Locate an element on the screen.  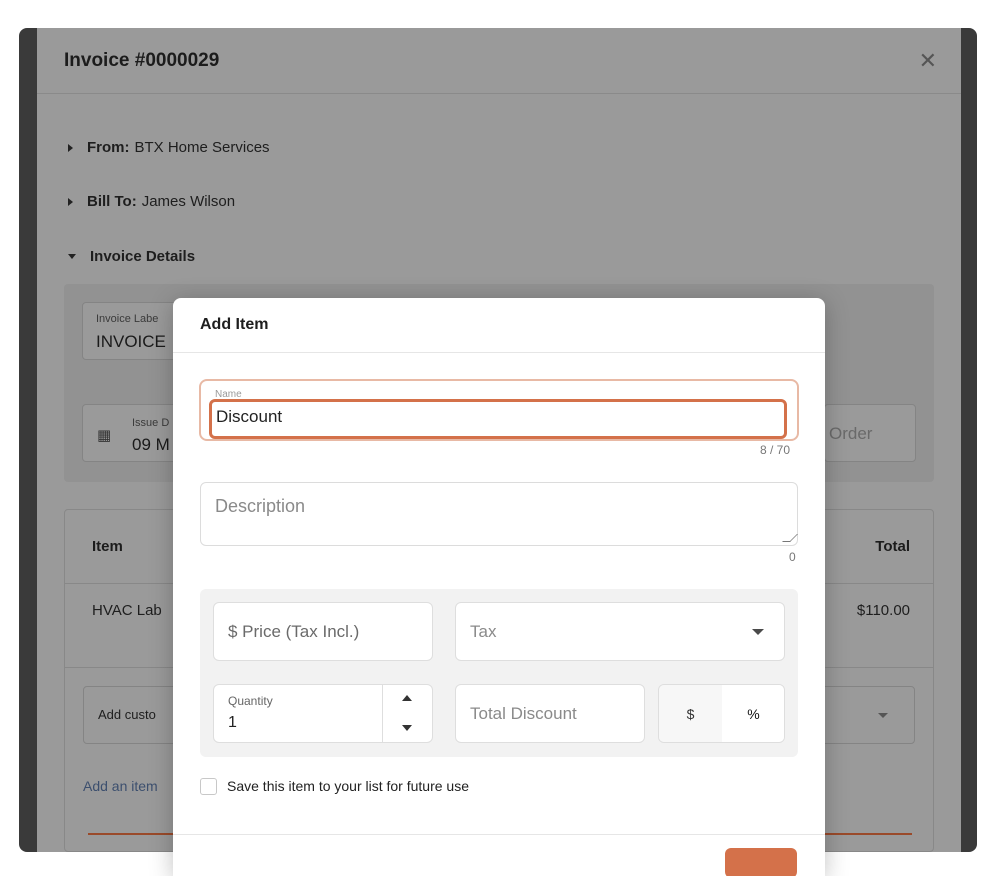
tax-select: Tax is located at coordinates (620, 631).